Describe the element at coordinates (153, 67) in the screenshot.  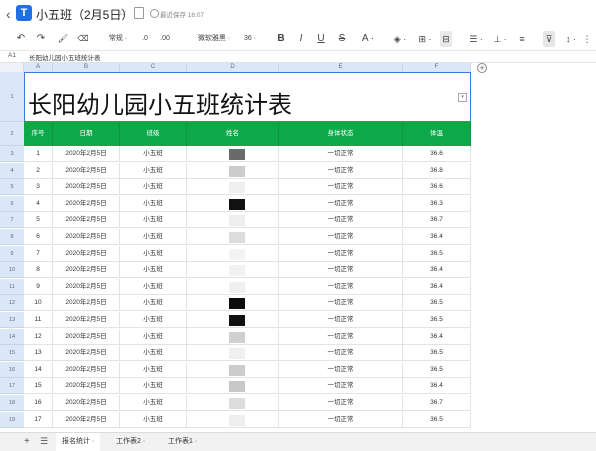
I see `column-header: C` at that location.